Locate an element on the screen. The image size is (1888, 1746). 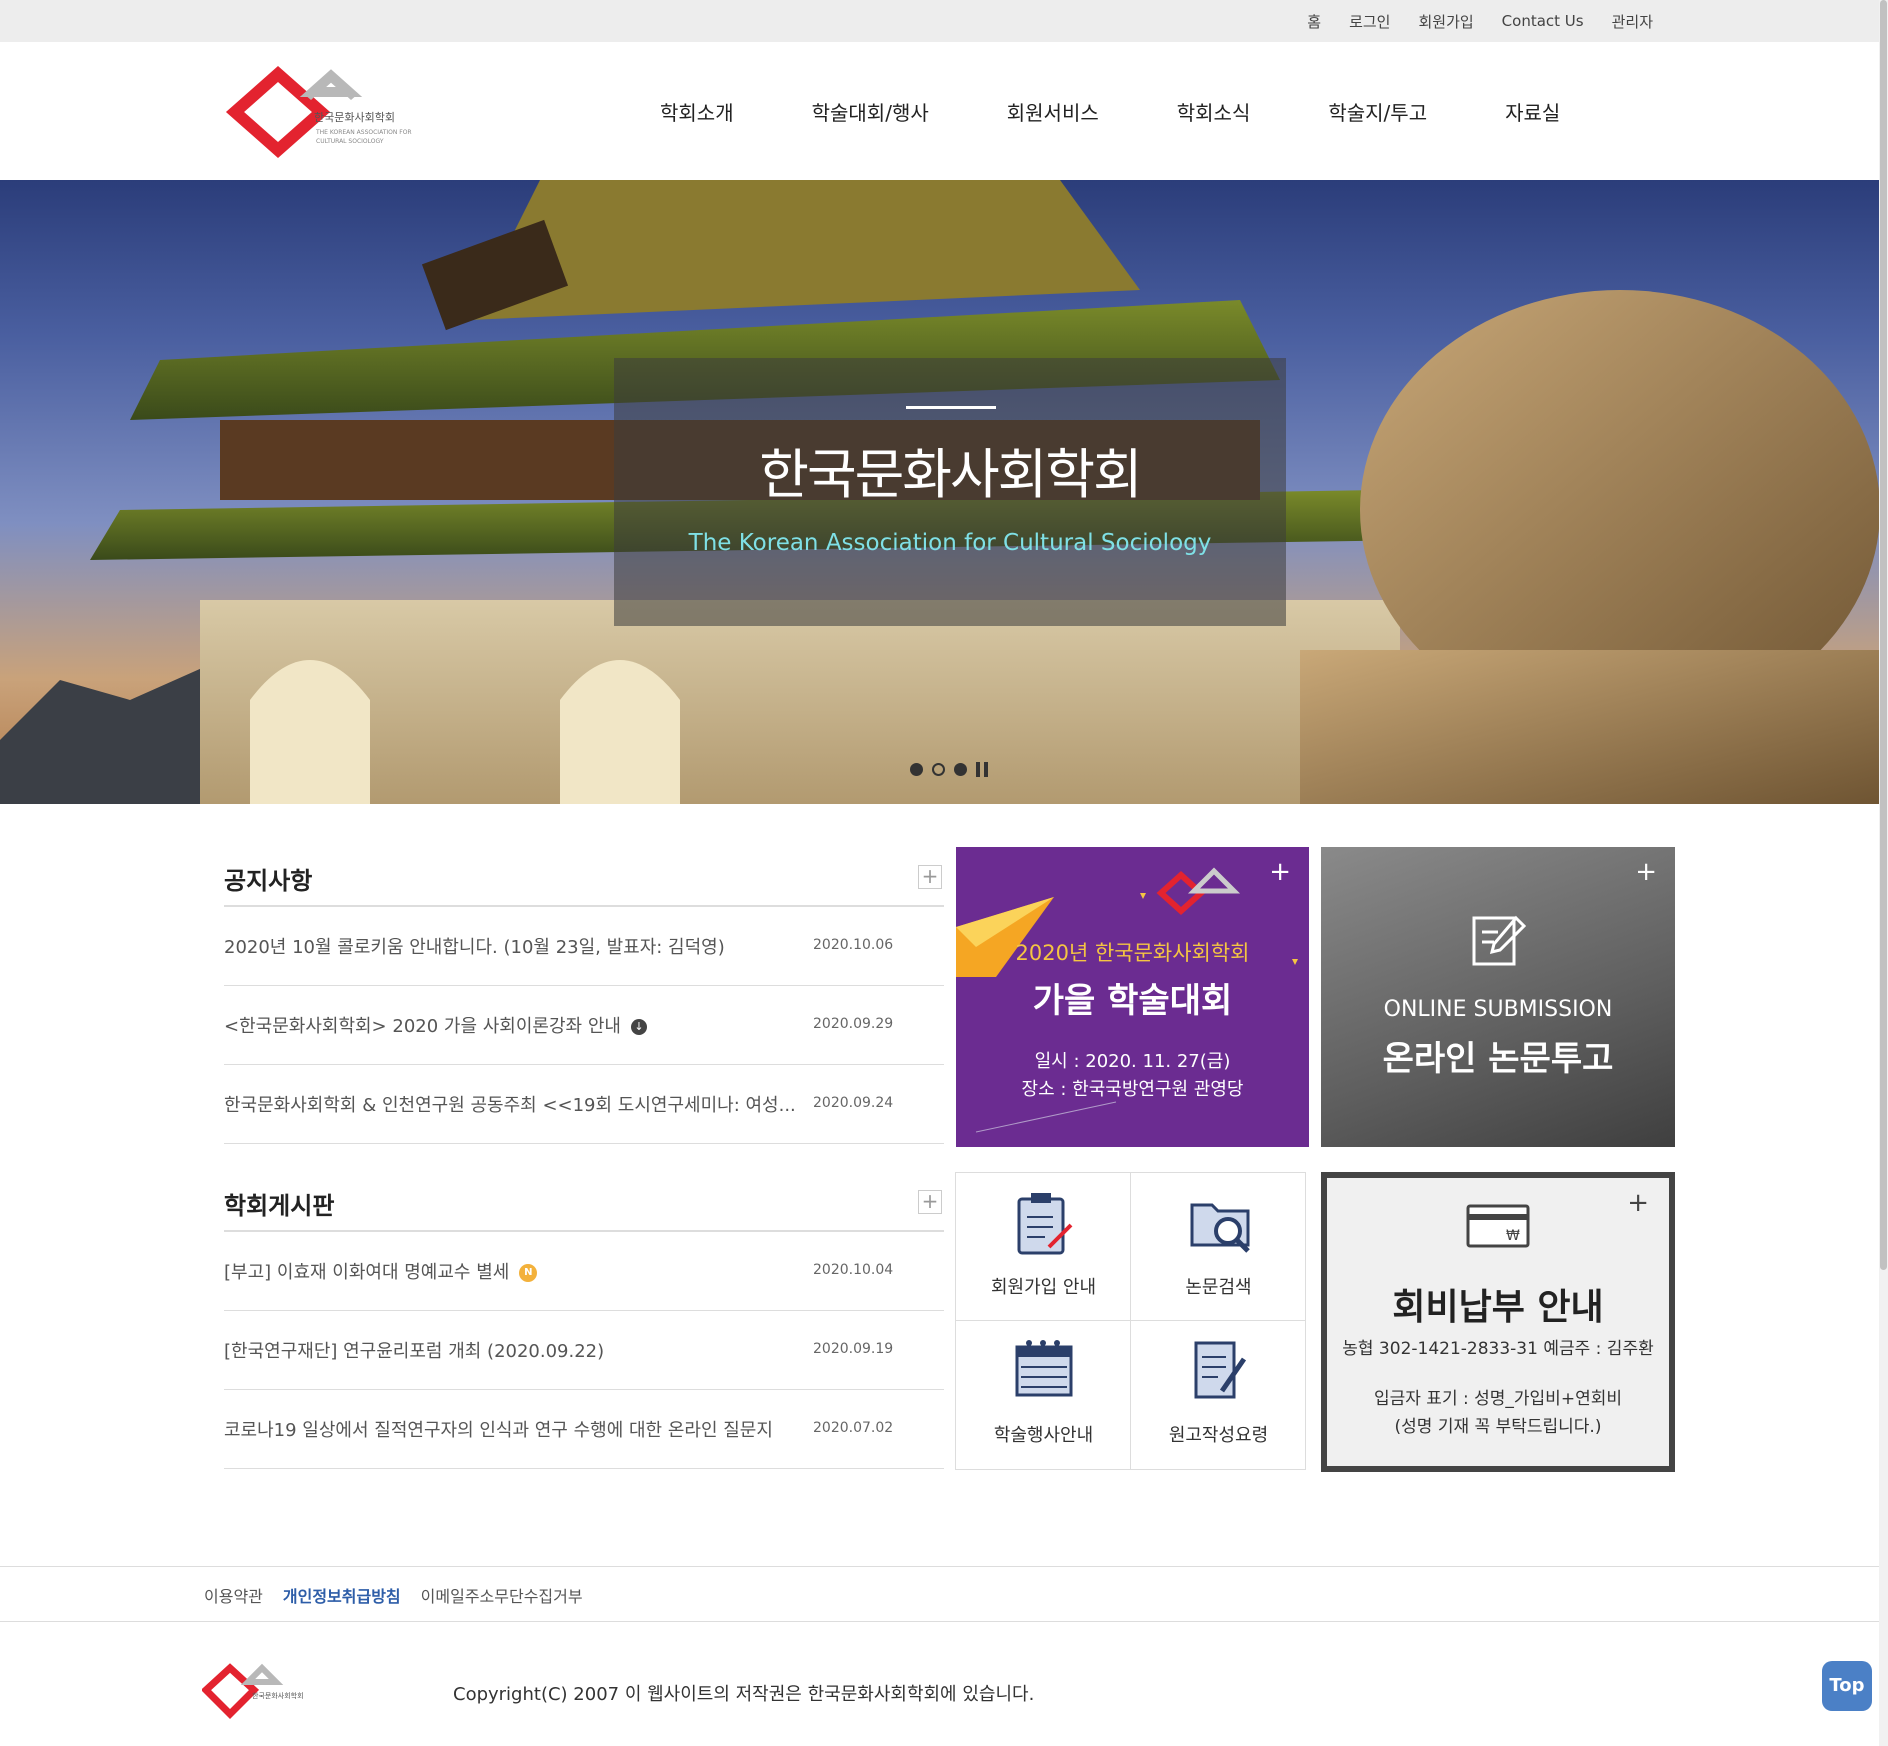
conference-date: 일시 : 2020. 11. 27(금) is located at coordinates (1132, 1061).